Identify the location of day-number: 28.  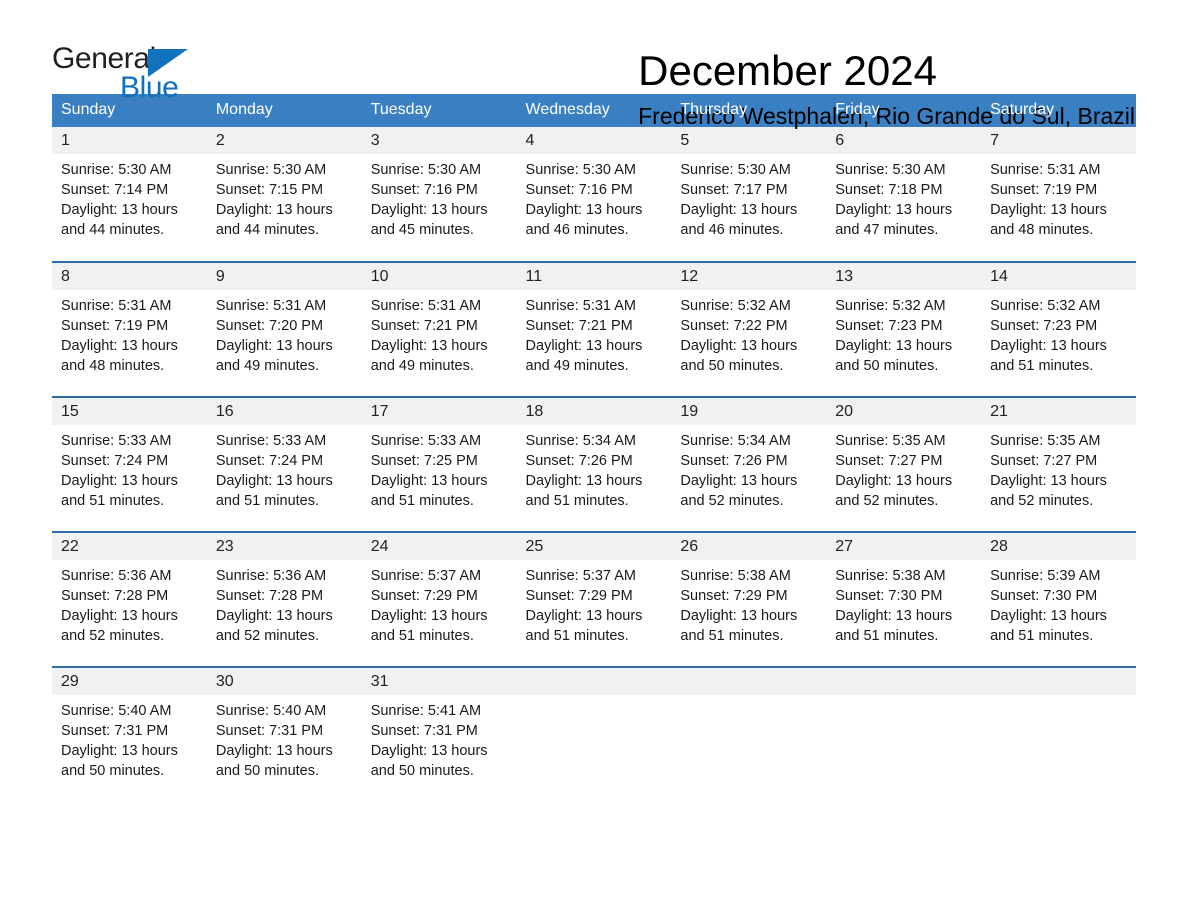
(1058, 546).